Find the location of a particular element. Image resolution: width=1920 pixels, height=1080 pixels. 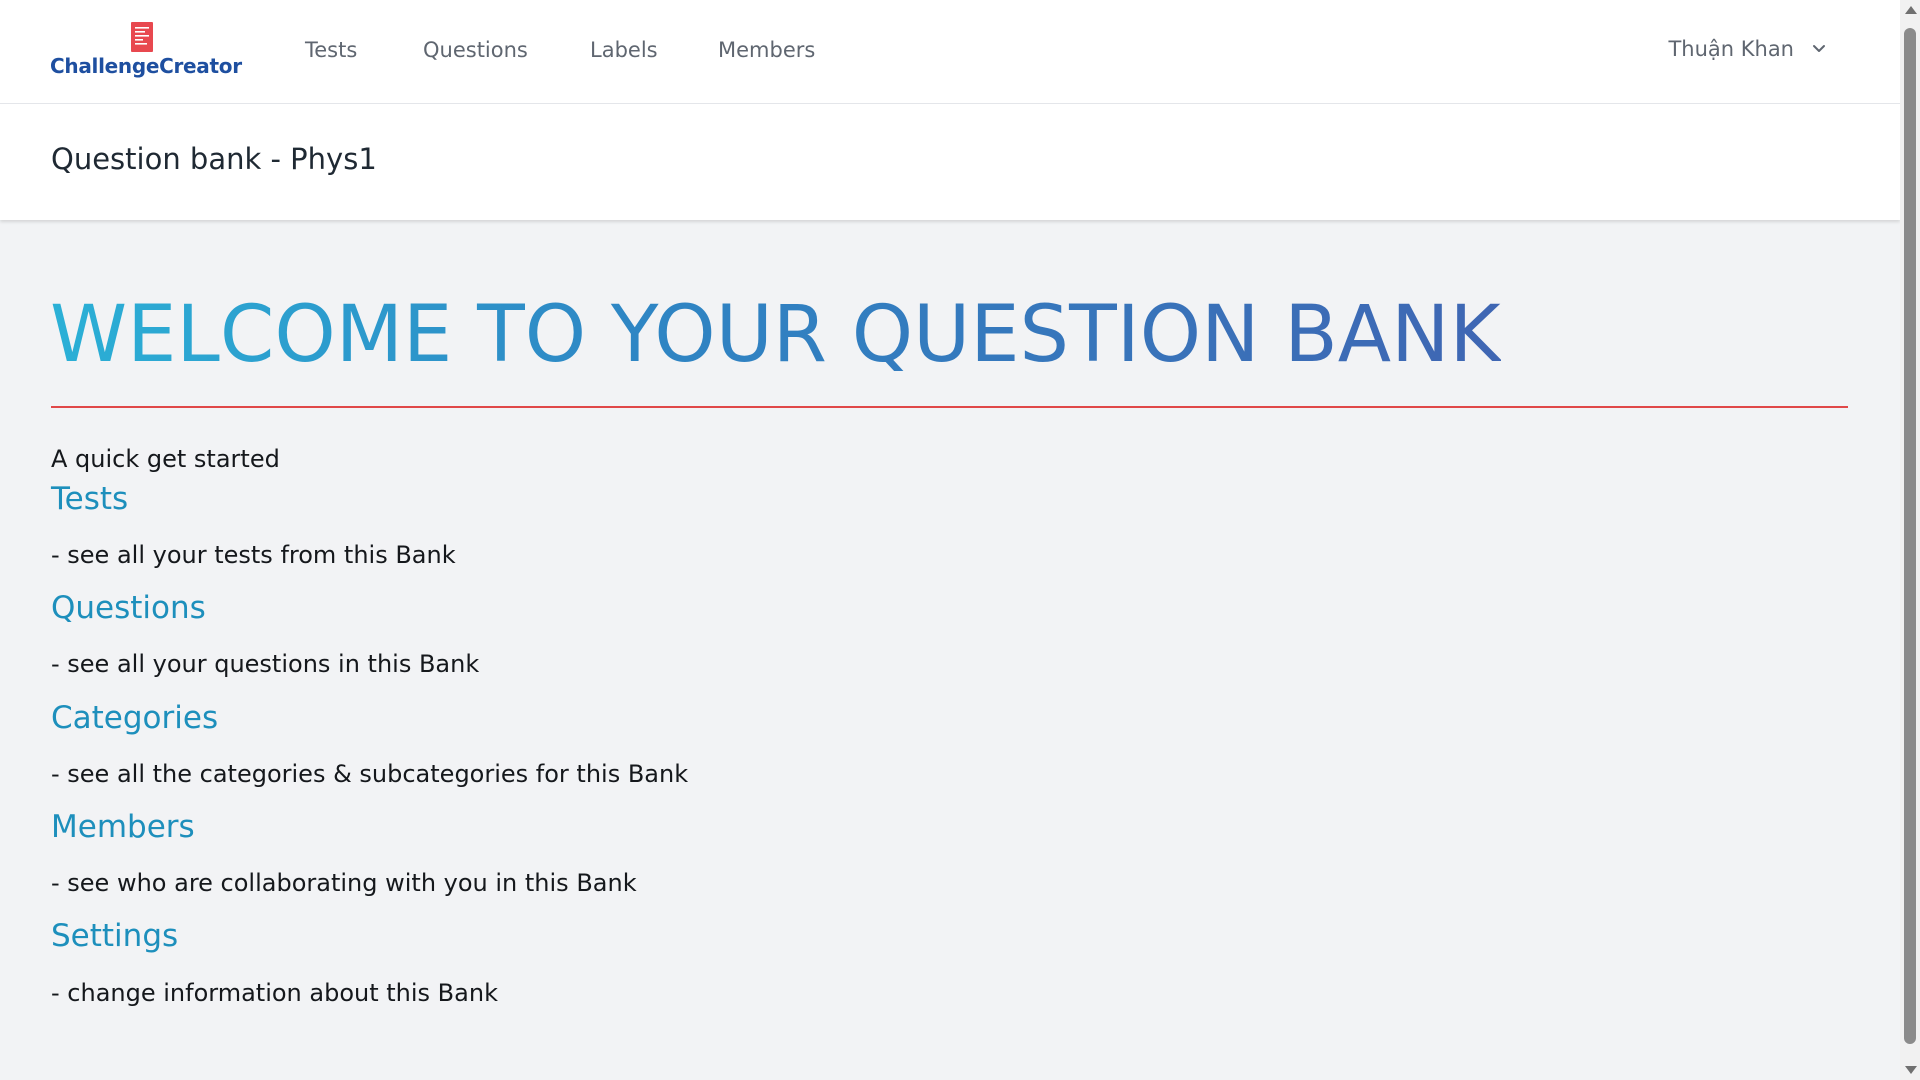

page-header: Question bank - Phys1 is located at coordinates (950, 162).